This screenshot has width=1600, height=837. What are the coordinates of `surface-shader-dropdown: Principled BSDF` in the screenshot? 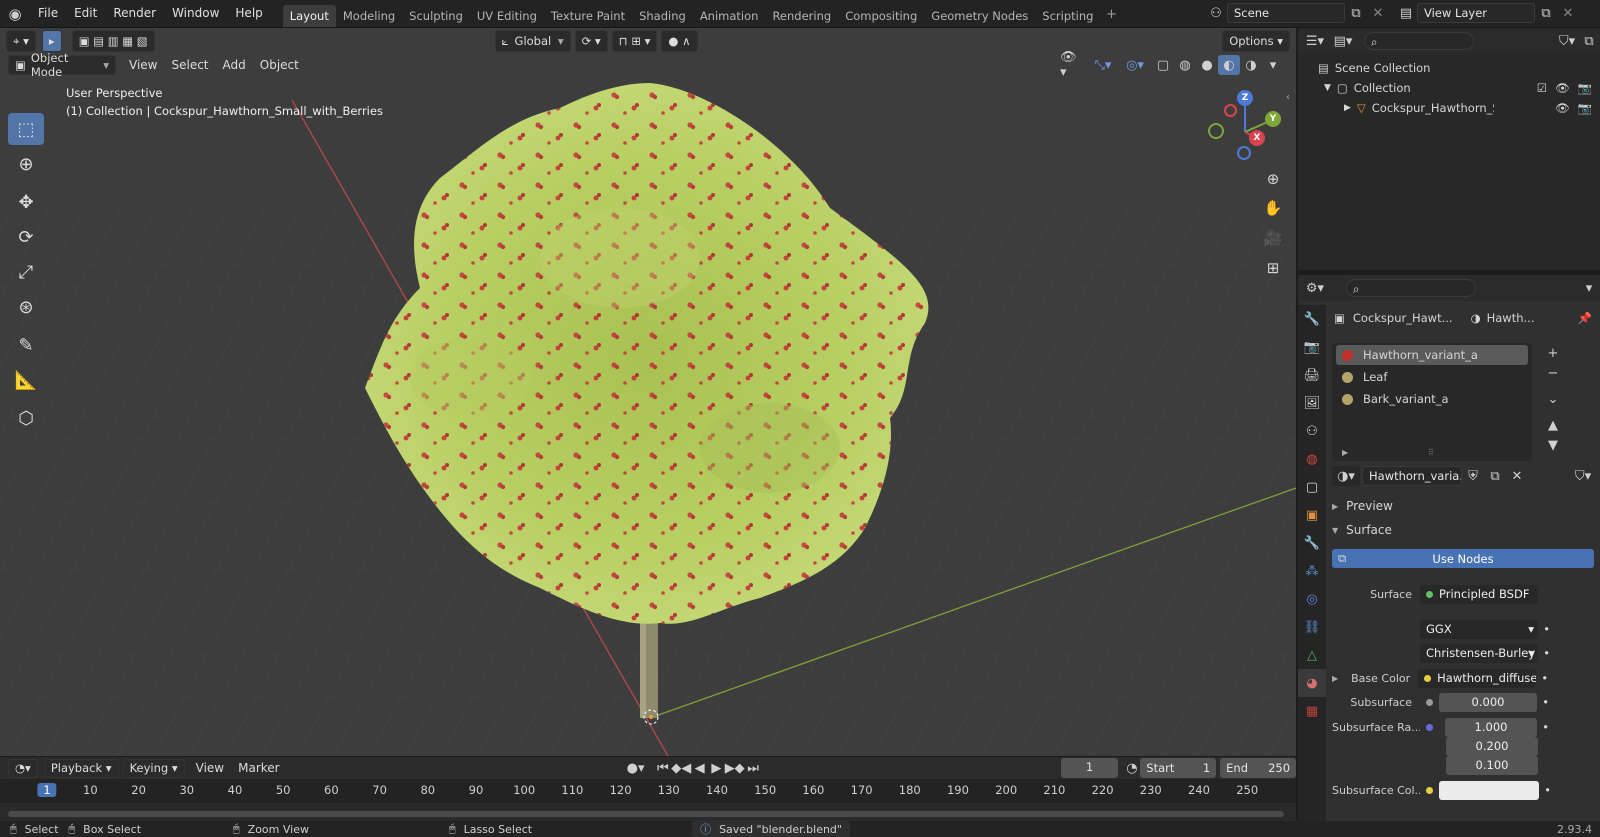 It's located at (1479, 594).